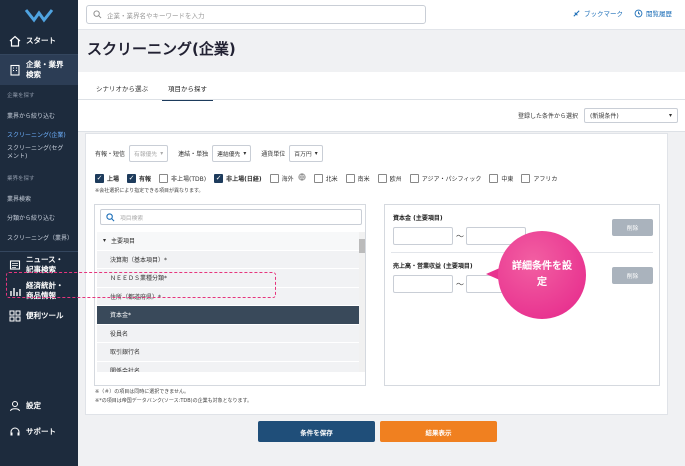 The width and height of the screenshot is (685, 466). I want to click on market-checkbox: 中東, so click(501, 178).